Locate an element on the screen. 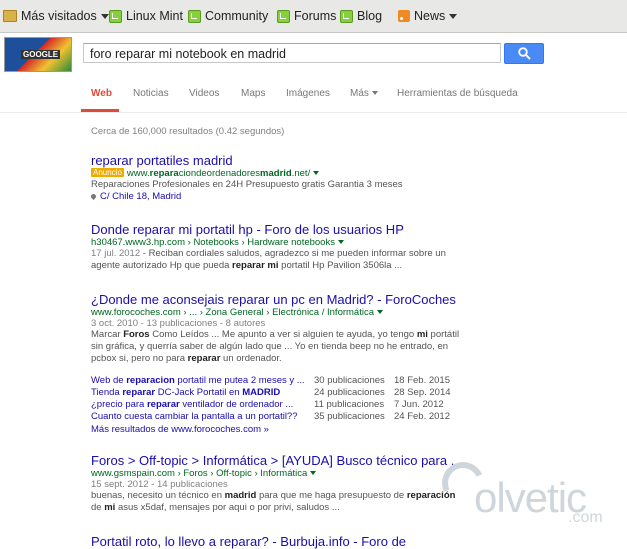  result-title-link: reparar portatiles madrid is located at coordinates (247, 160).